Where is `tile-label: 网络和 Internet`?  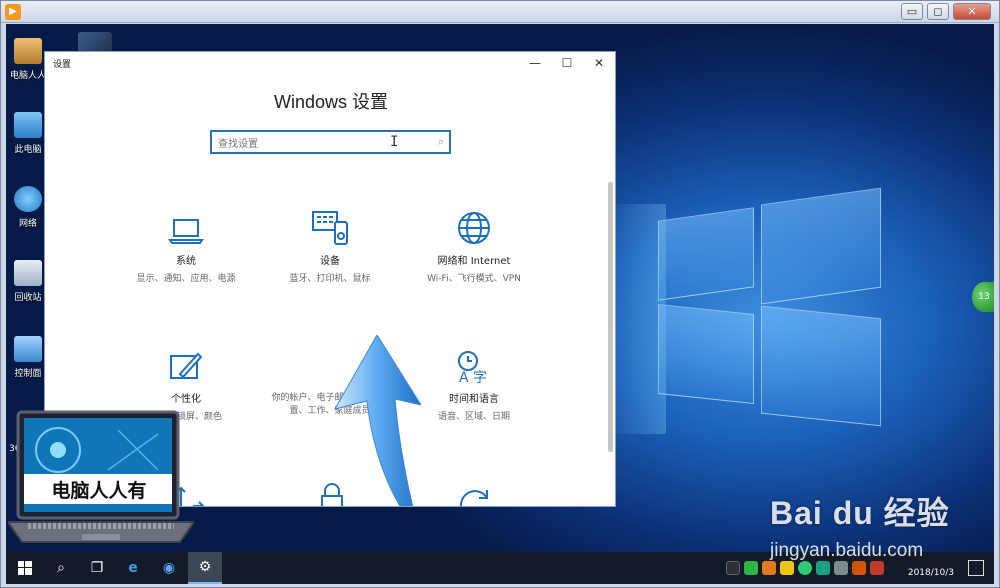 tile-label: 网络和 Internet is located at coordinates (474, 261).